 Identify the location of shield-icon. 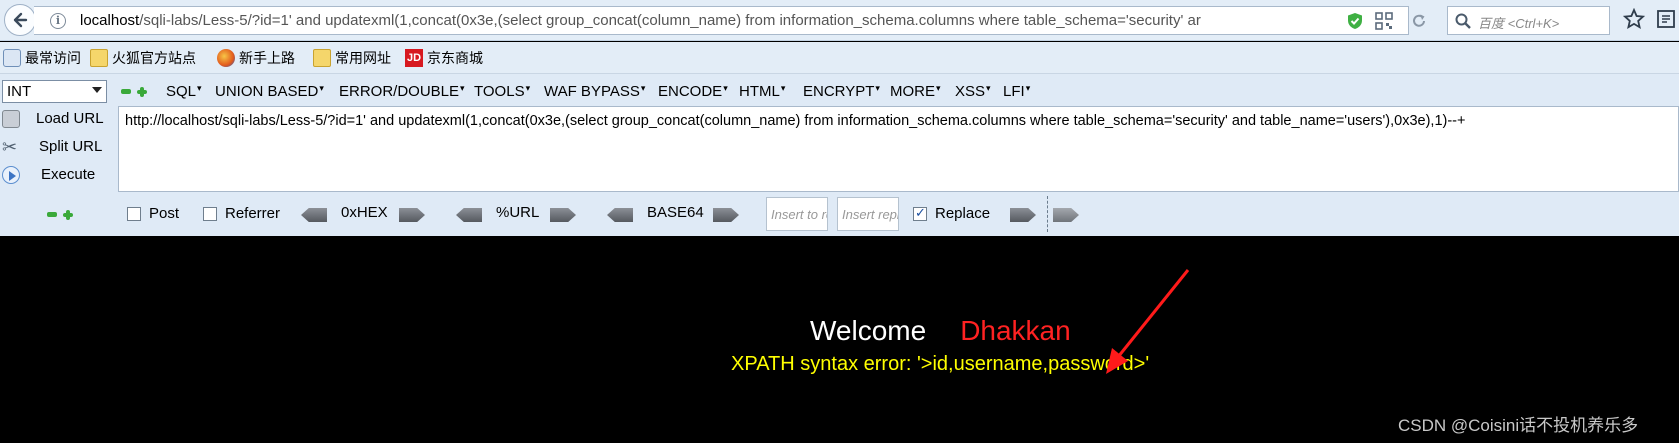
(1355, 21).